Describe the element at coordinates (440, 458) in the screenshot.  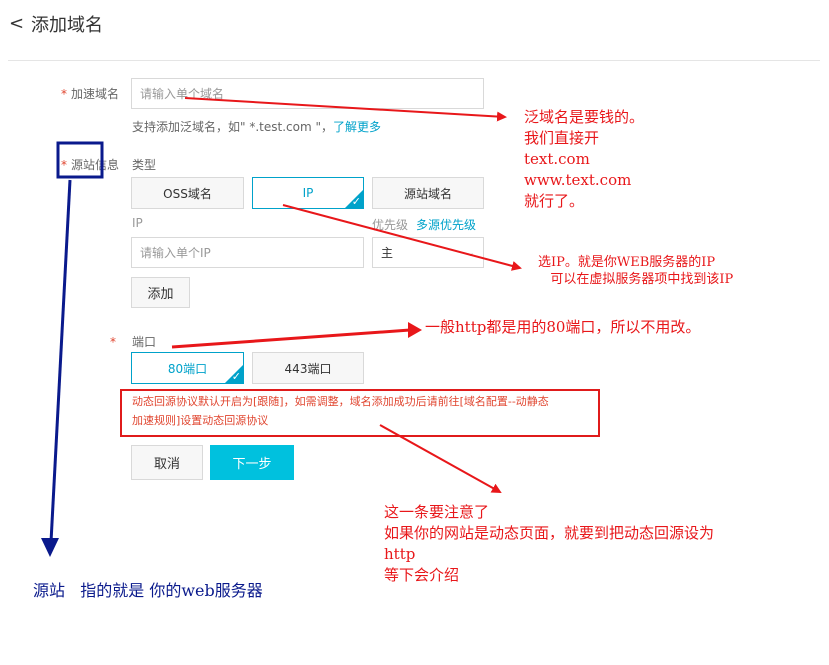
I see `notice-arrow` at that location.